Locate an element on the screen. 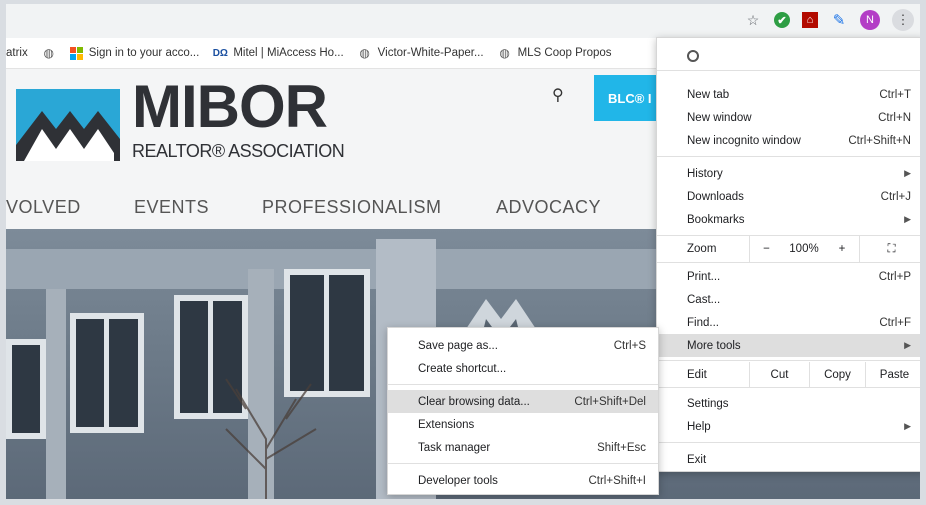  bookmark-label: atrix is located at coordinates (17, 53).